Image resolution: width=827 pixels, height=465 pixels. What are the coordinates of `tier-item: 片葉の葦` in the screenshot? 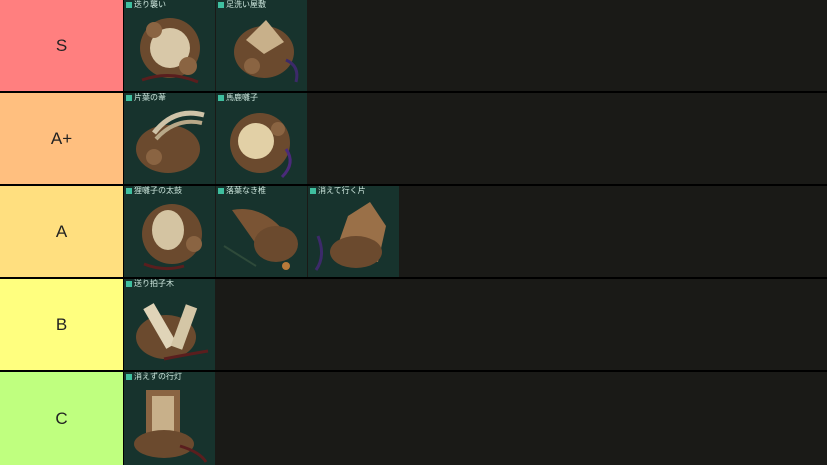 It's located at (169, 138).